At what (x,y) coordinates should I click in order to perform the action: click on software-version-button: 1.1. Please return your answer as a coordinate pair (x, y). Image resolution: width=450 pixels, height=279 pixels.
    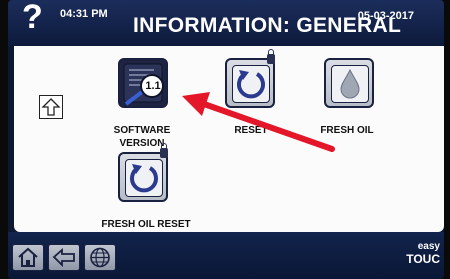
    Looking at the image, I should click on (143, 83).